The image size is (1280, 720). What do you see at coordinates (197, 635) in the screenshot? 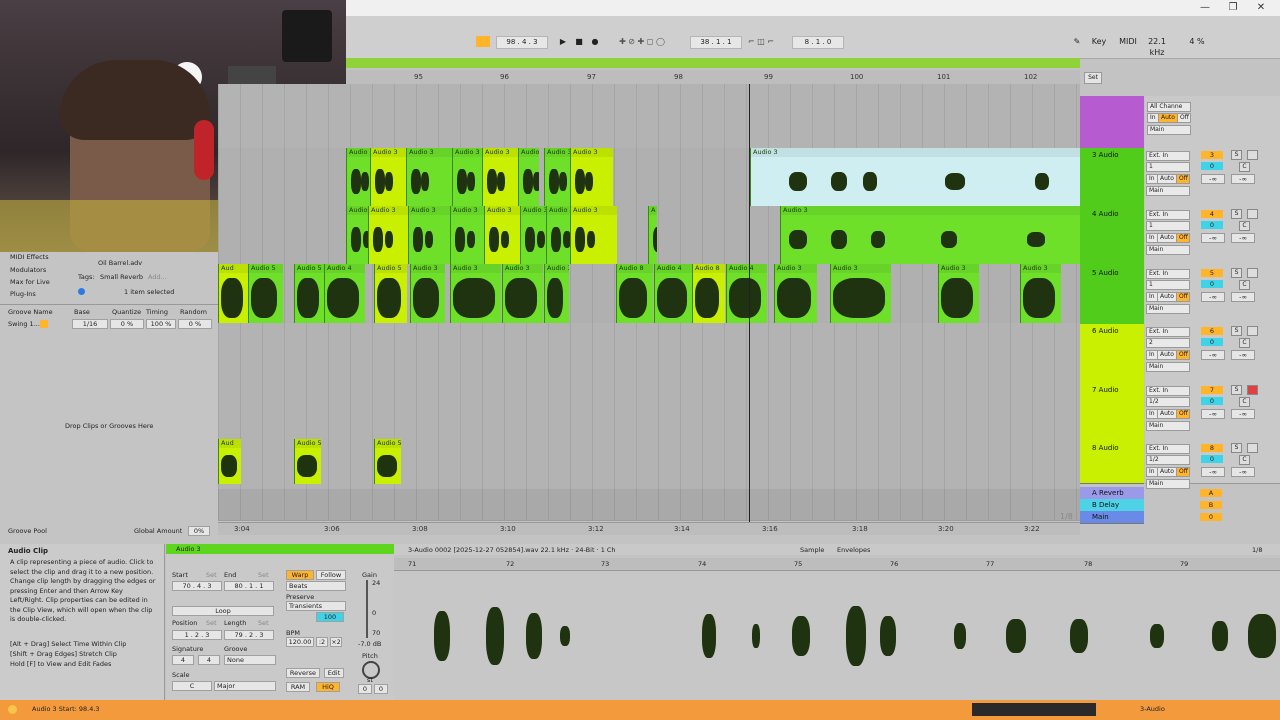
I see `clip-position: 1 . 2 . 3` at bounding box center [197, 635].